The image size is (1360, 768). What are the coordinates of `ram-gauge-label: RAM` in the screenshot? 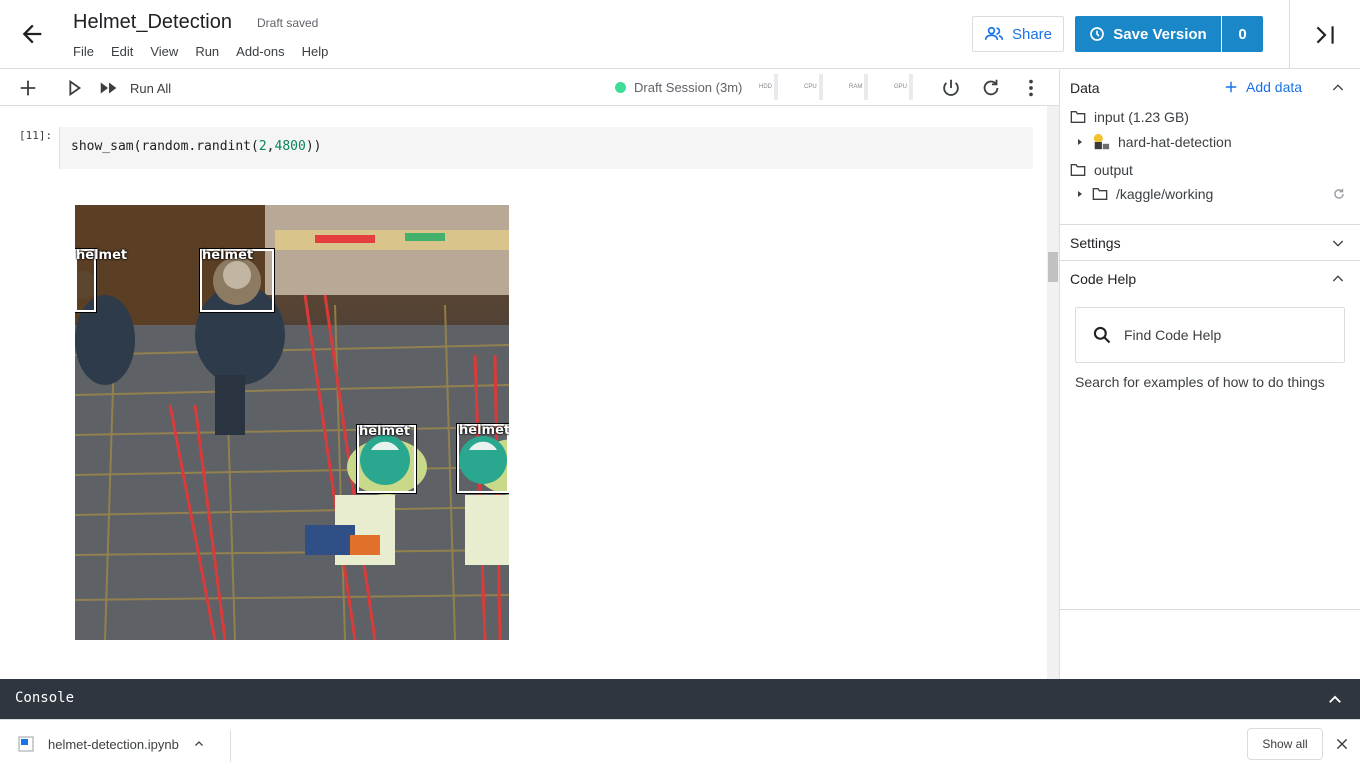 It's located at (856, 86).